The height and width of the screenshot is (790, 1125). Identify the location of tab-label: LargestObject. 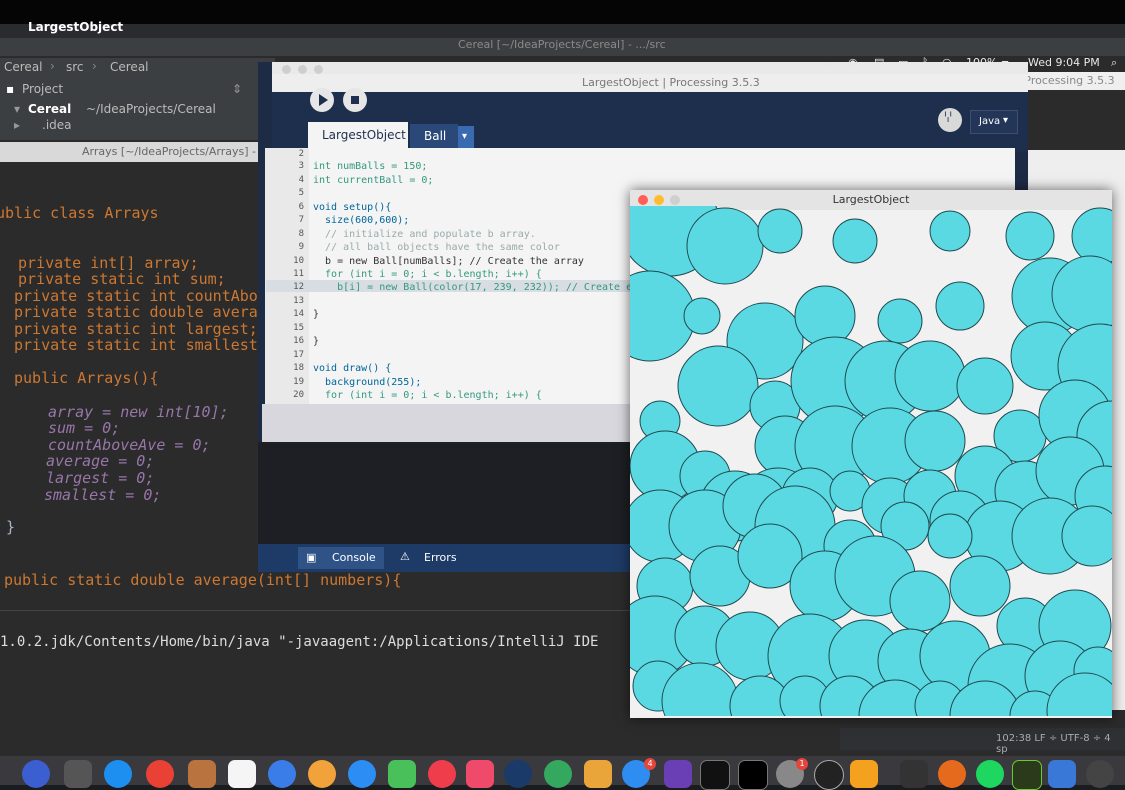
(364, 135).